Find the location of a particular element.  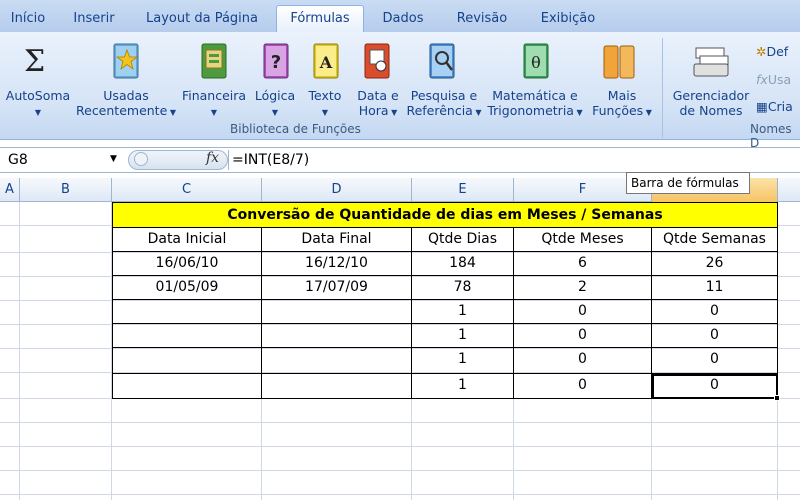

function-library-group-label: Biblioteca de Funções is located at coordinates (295, 129).